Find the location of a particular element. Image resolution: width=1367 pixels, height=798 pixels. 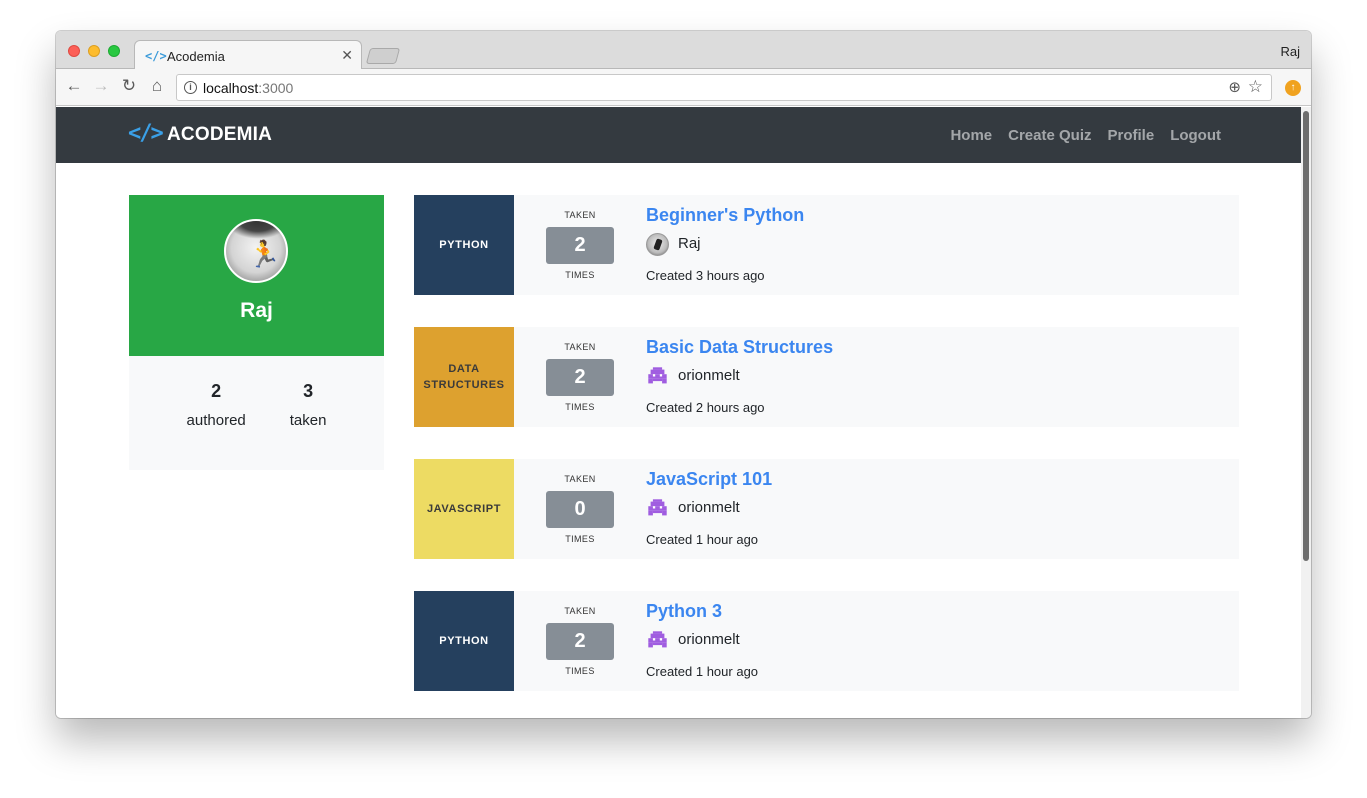

quiz-title-link: JavaScript 101 is located at coordinates (709, 479).